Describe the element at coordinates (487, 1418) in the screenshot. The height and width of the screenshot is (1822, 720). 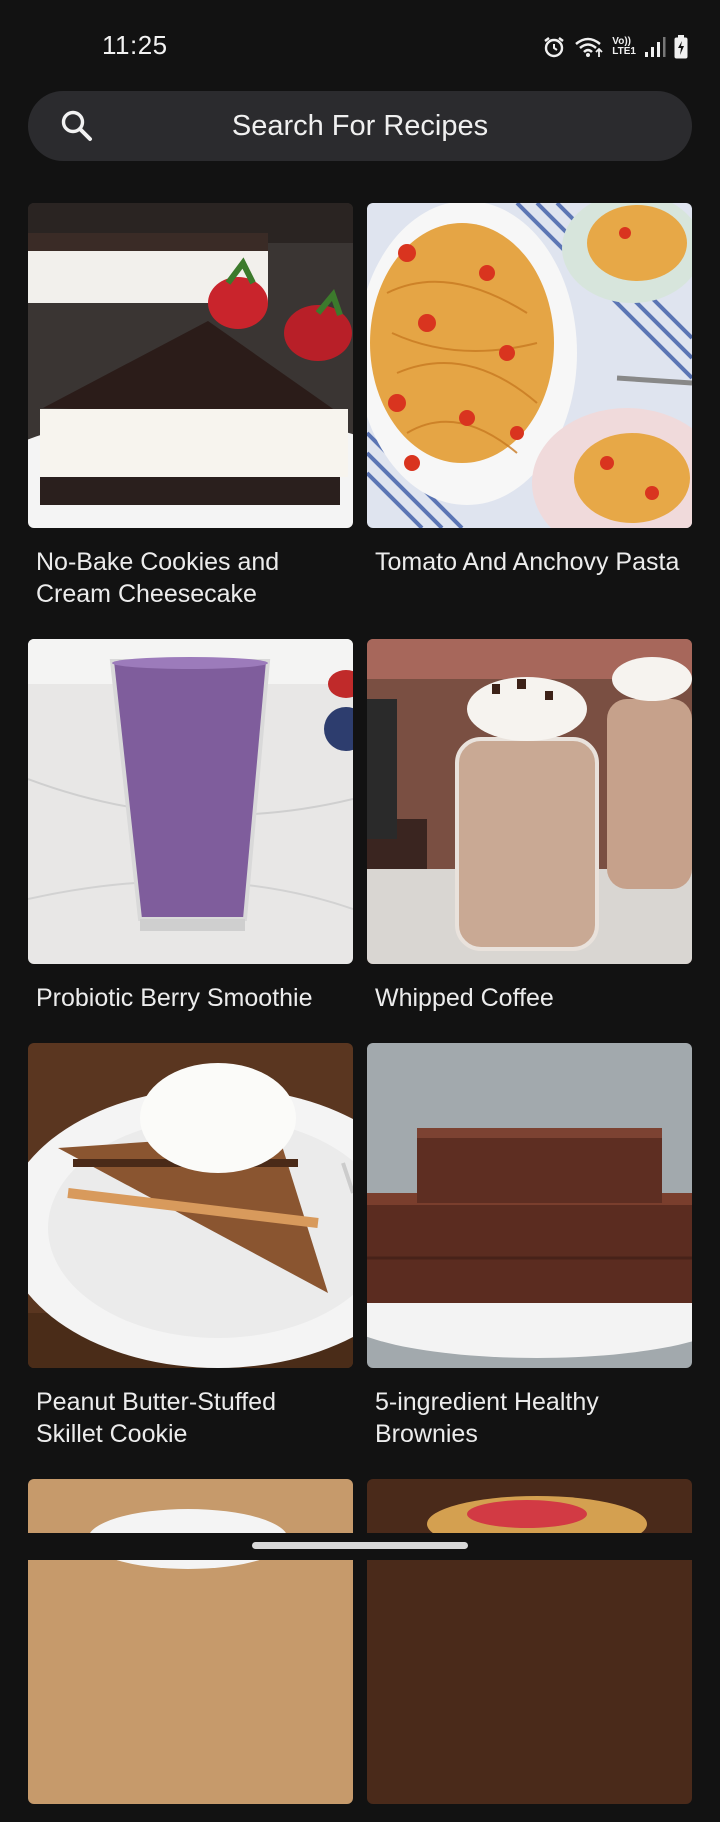
I see `recipe-title: 5-ingredient Healthy Brownies` at that location.